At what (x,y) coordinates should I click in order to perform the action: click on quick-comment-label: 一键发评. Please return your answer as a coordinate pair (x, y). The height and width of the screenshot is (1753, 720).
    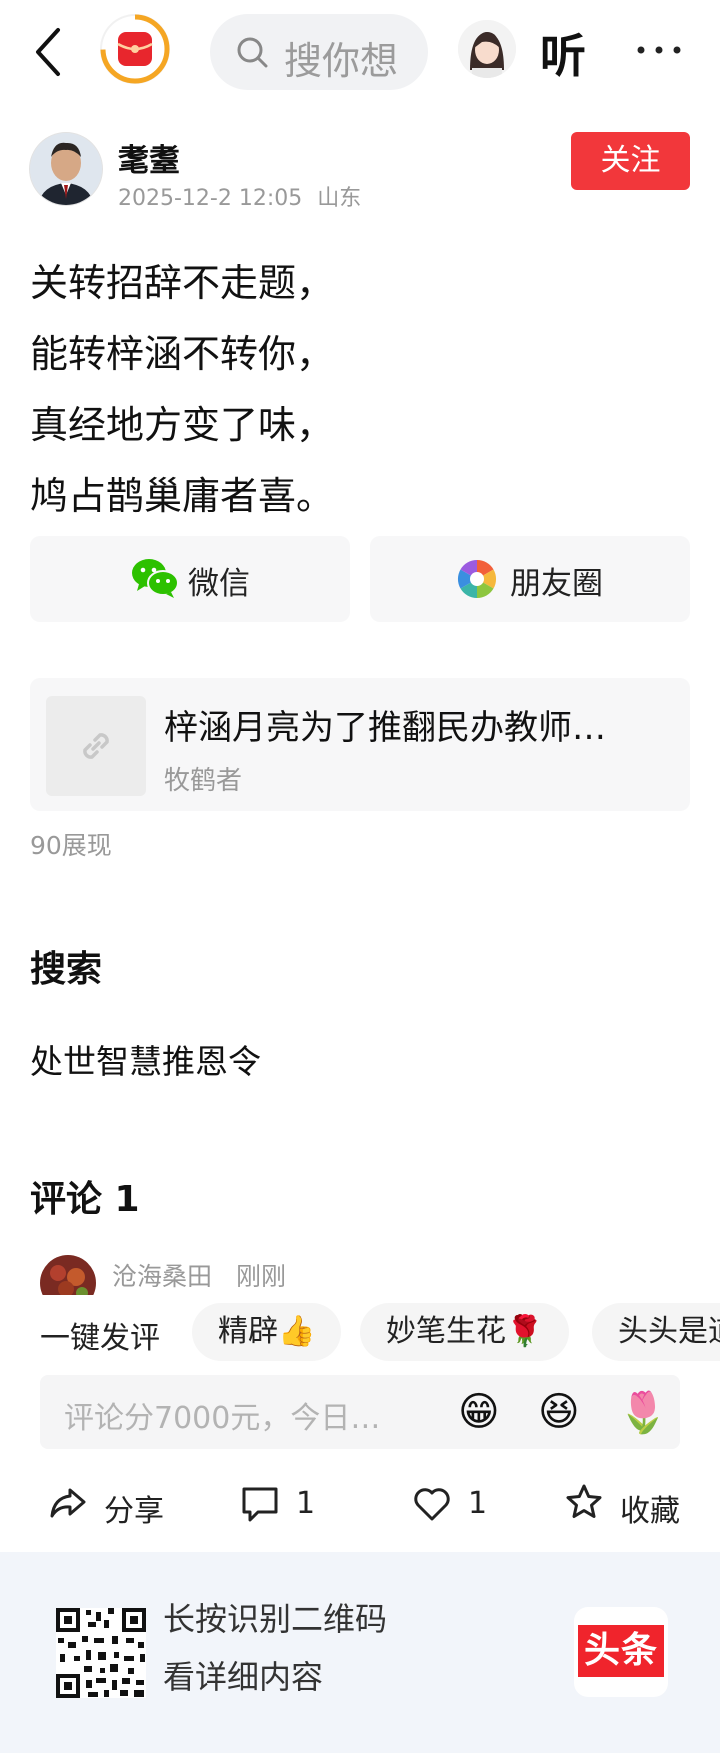
    Looking at the image, I should click on (100, 1338).